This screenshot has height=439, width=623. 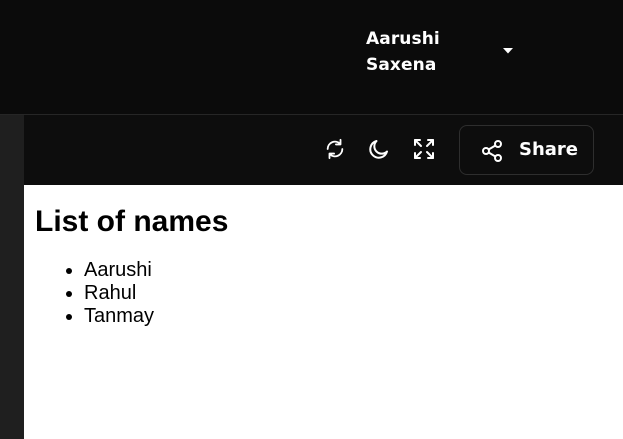 I want to click on list-item: Rahul, so click(x=119, y=293).